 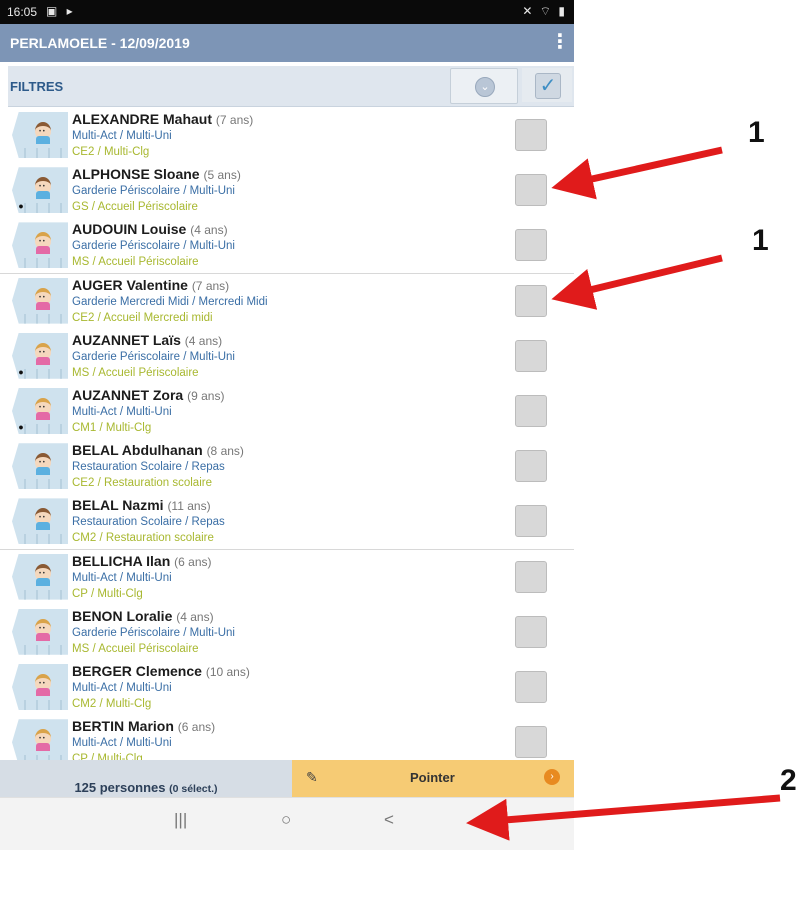 What do you see at coordinates (180, 820) in the screenshot?
I see `recents-button: |||` at bounding box center [180, 820].